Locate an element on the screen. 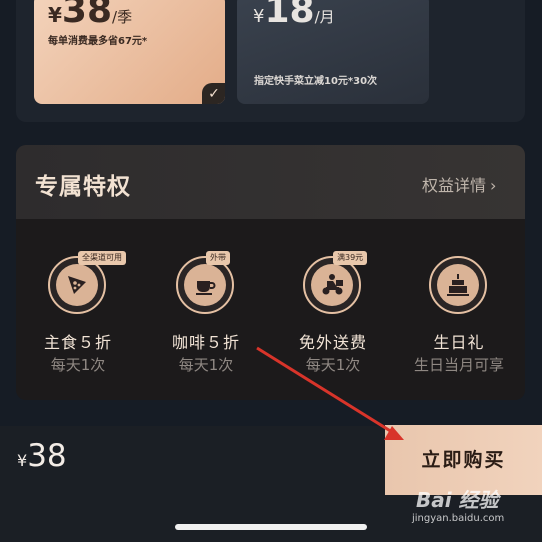  benefit-item-staple: 全渠道可用 主食５折 每天1次 is located at coordinates (78, 321).